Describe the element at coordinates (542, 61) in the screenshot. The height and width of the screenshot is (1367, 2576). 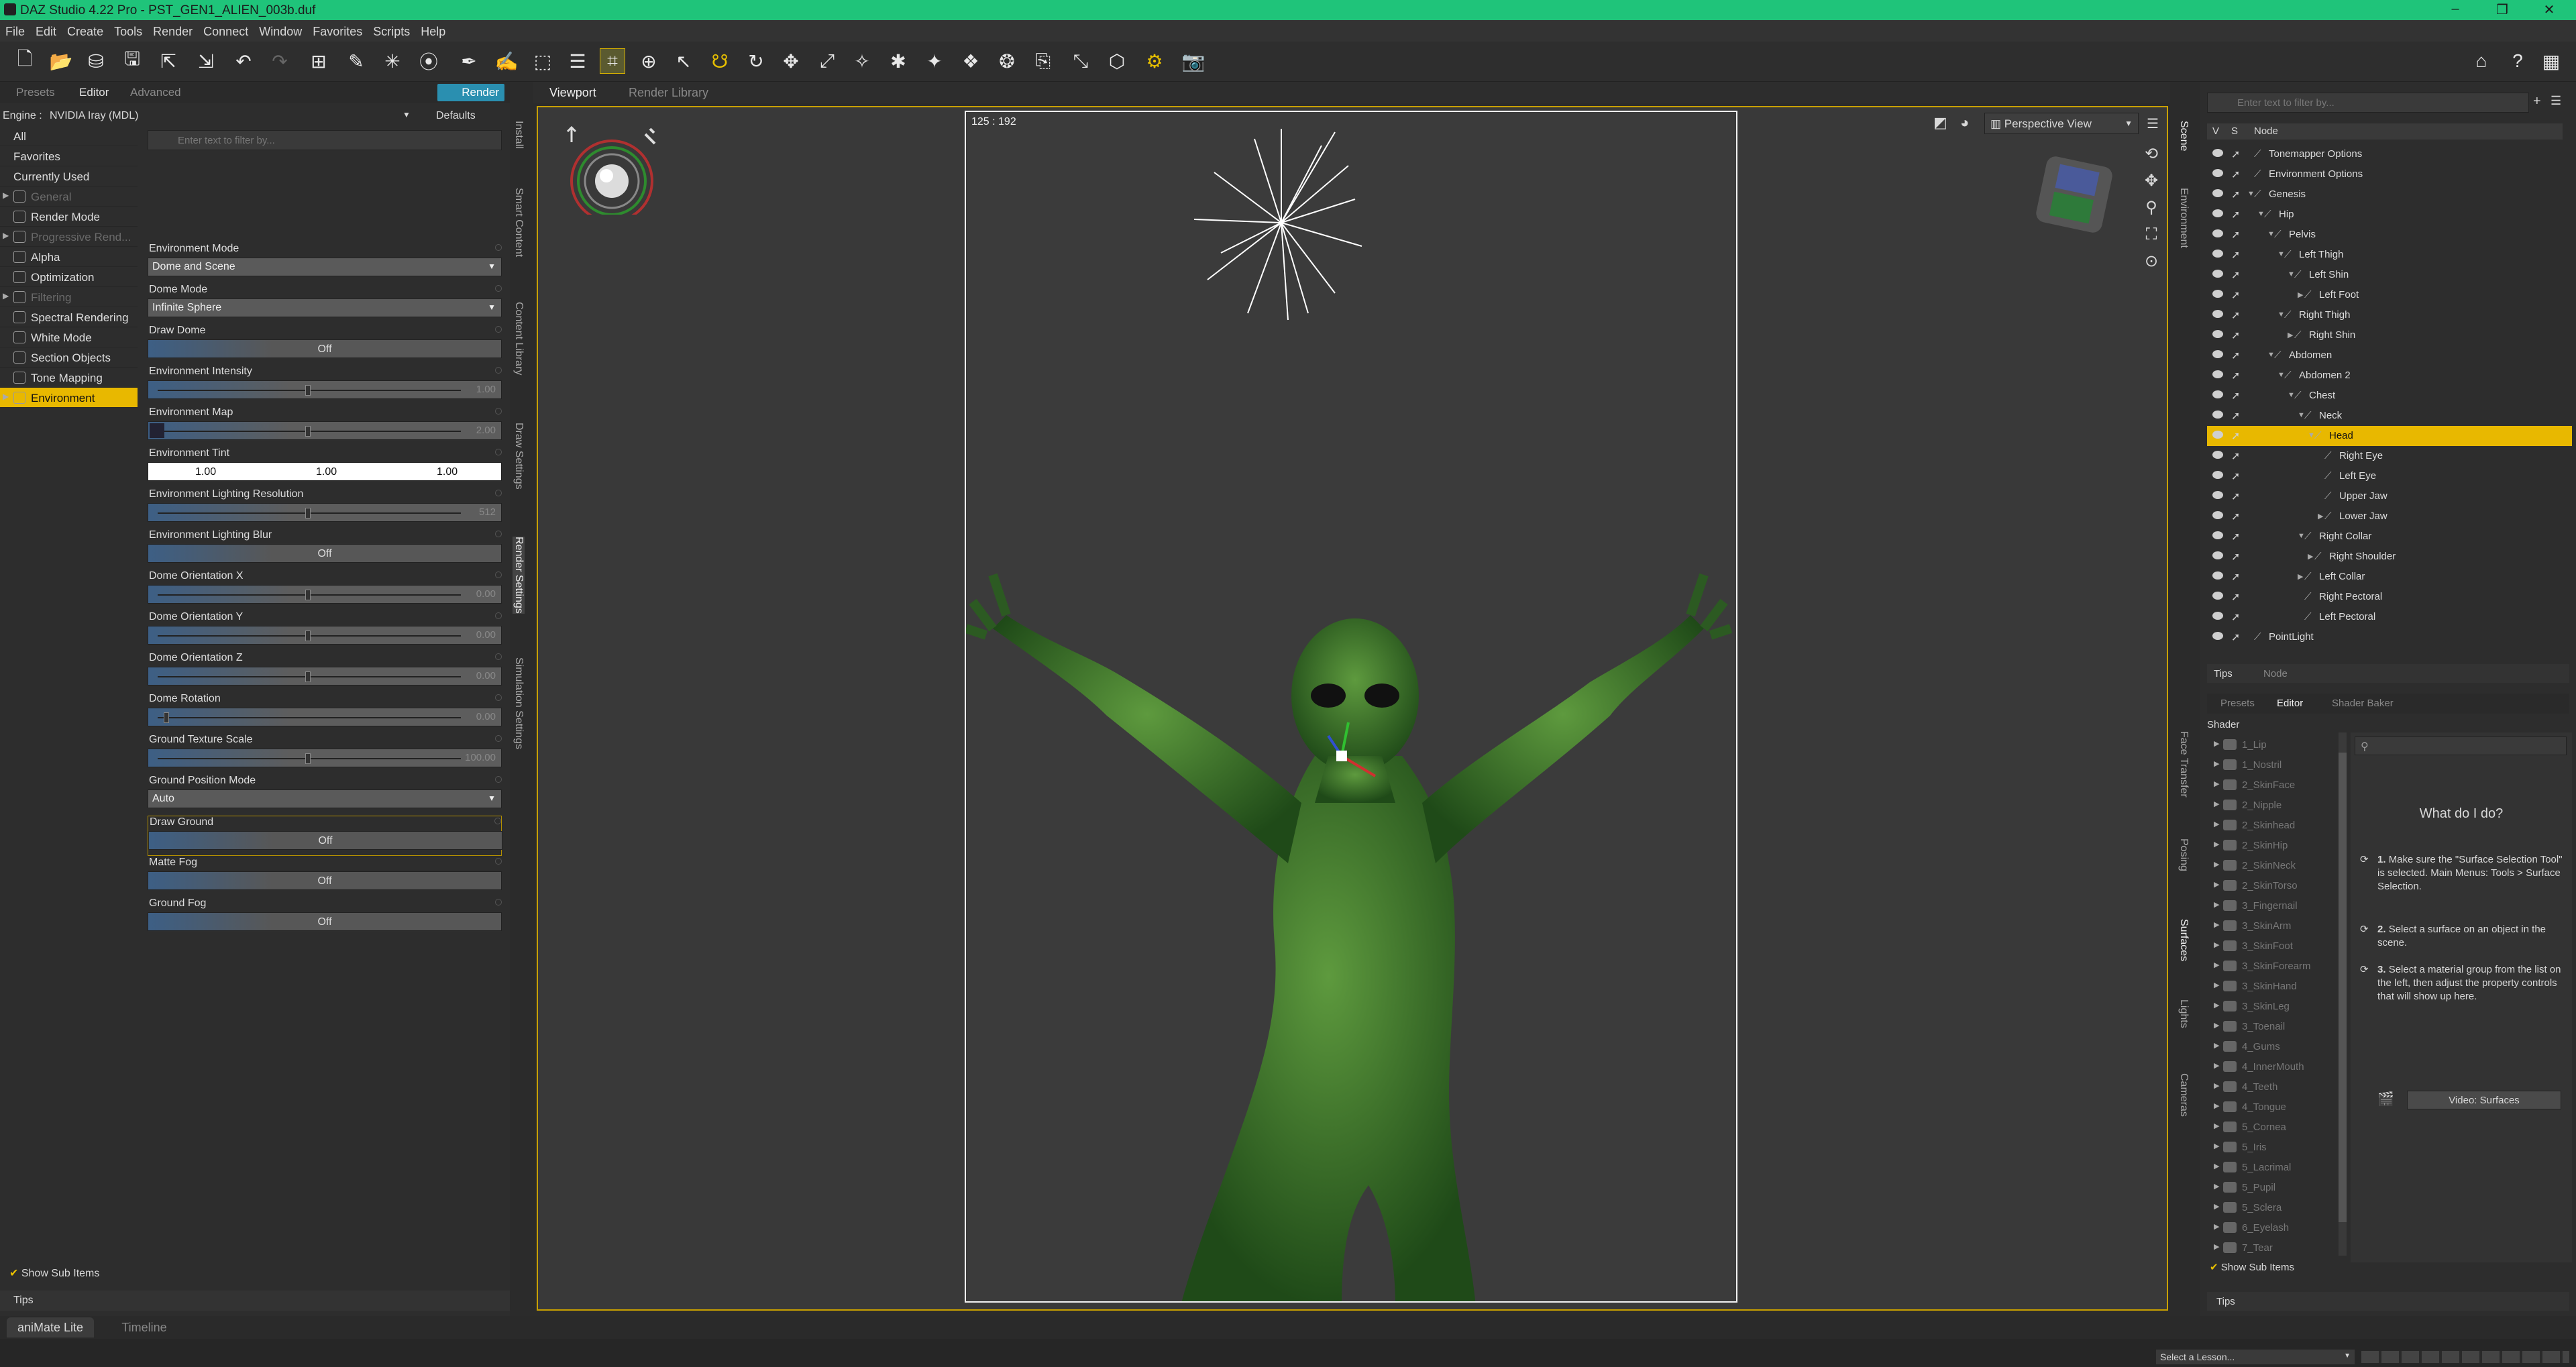
I see `region-select-icon: ⬚` at that location.